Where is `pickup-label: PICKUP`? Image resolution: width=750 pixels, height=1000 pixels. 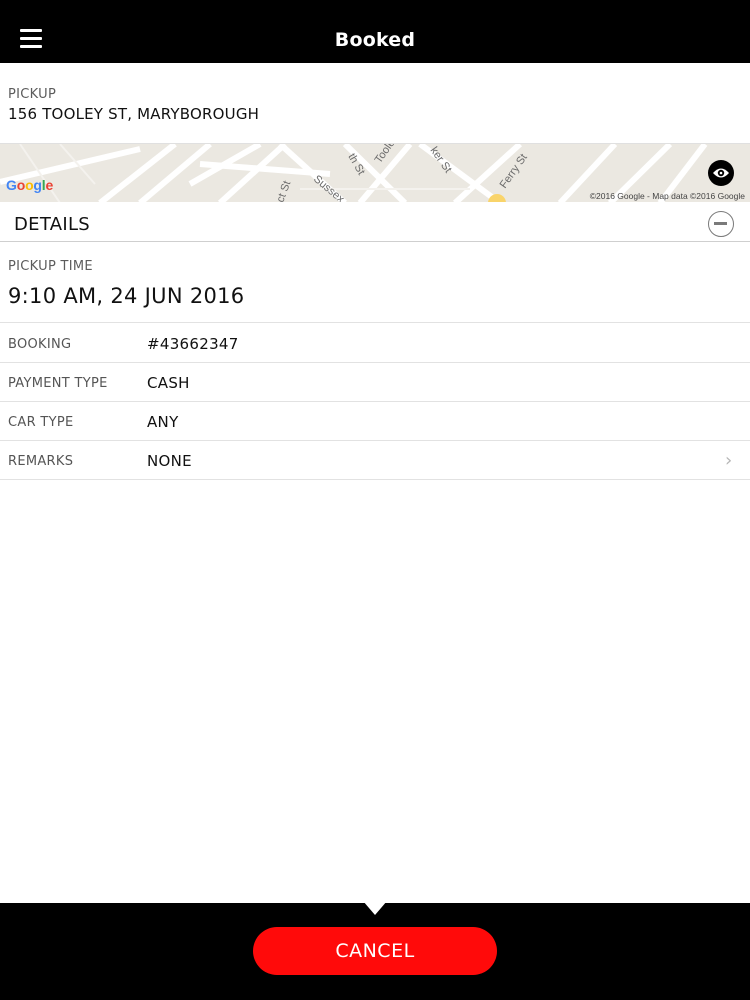
pickup-label: PICKUP is located at coordinates (32, 94).